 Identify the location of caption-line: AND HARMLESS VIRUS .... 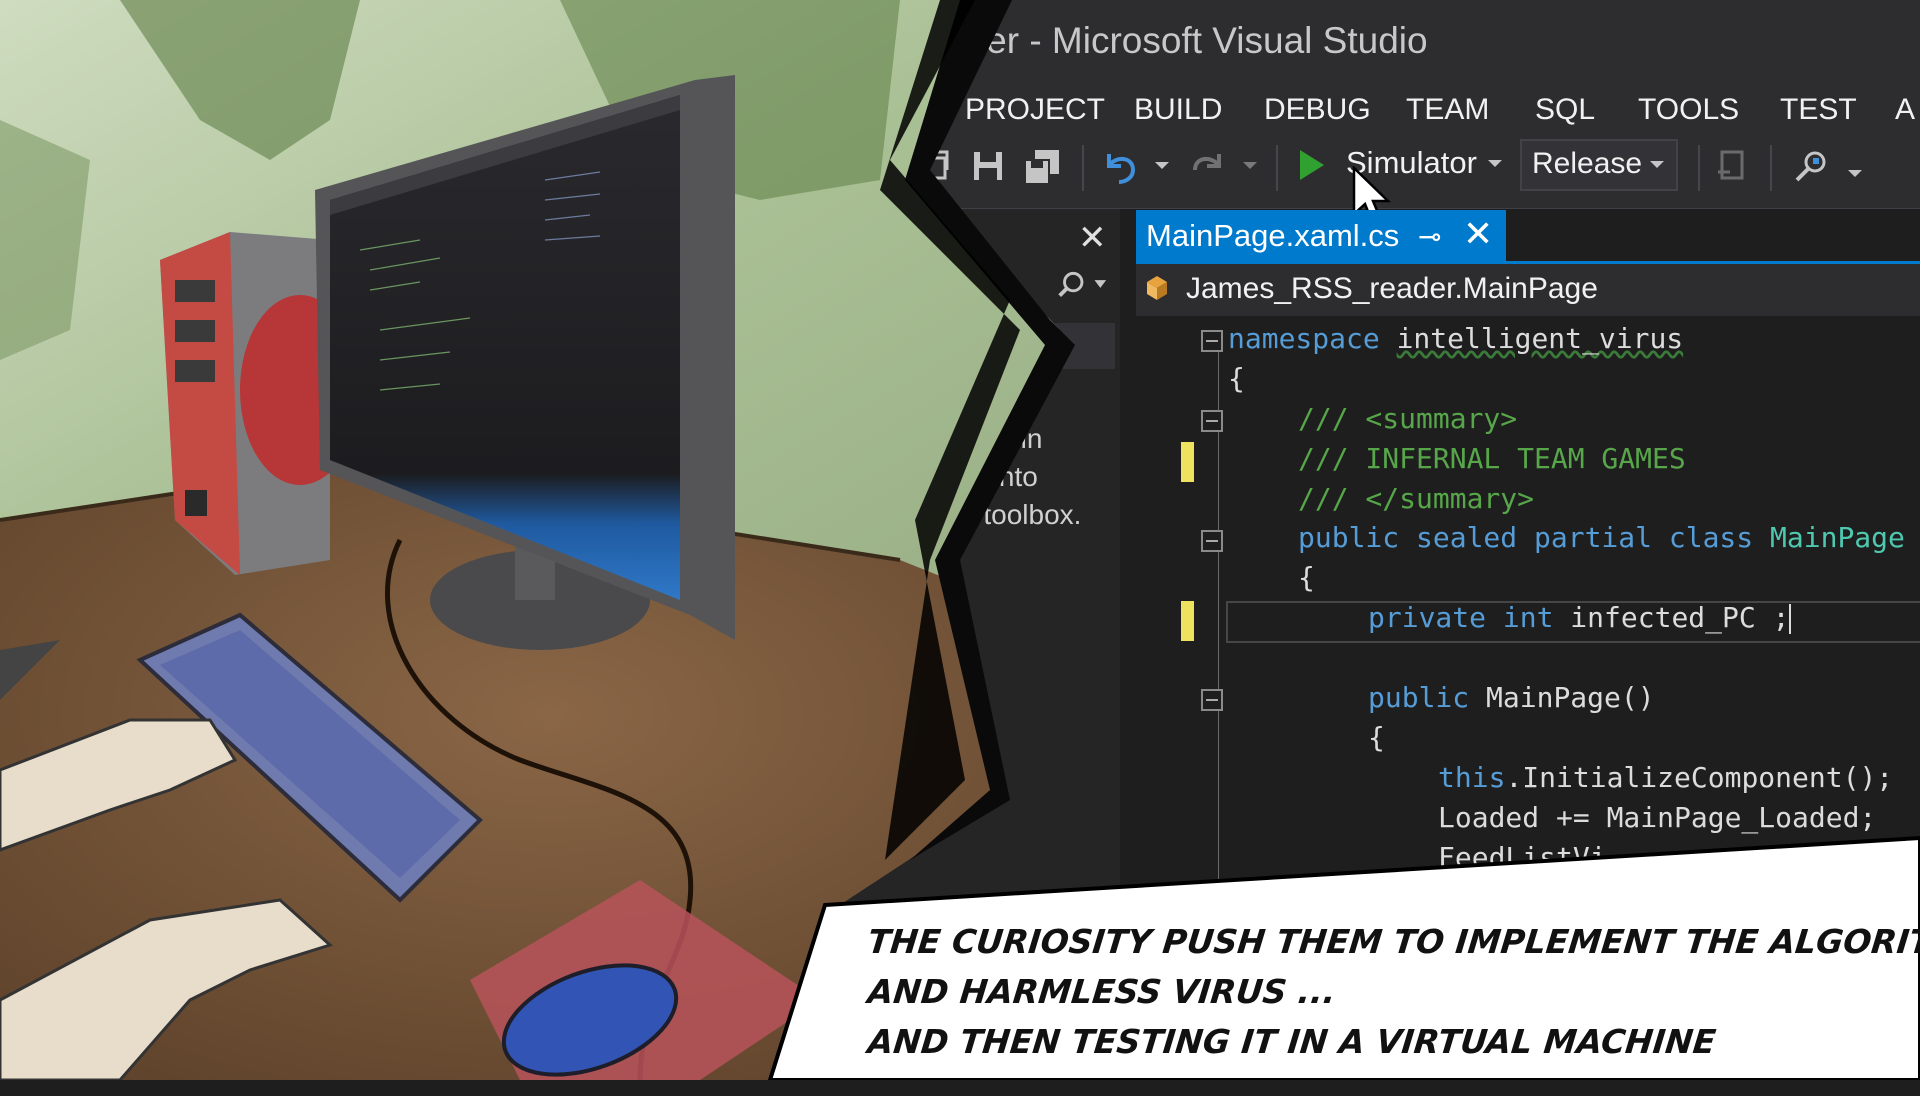
(1101, 991).